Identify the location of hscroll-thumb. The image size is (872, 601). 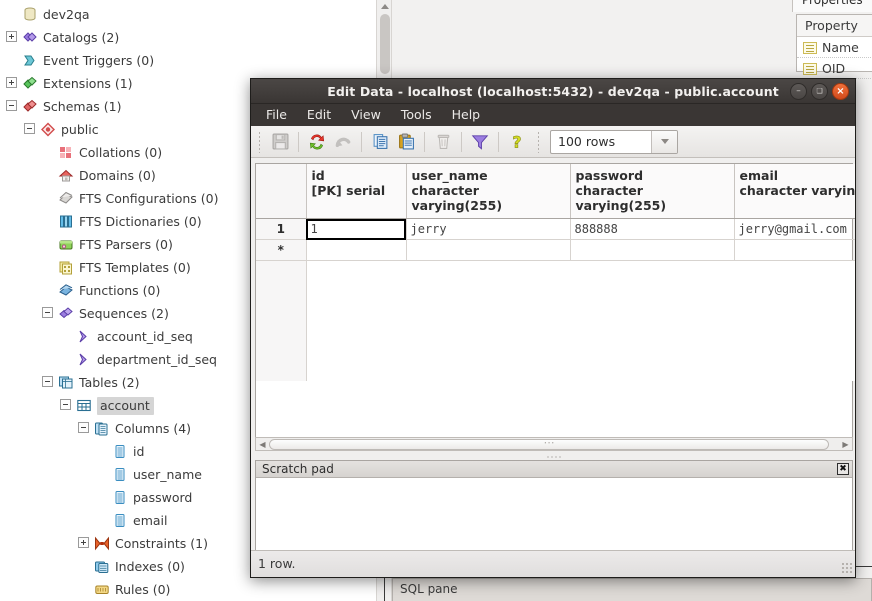
(549, 444).